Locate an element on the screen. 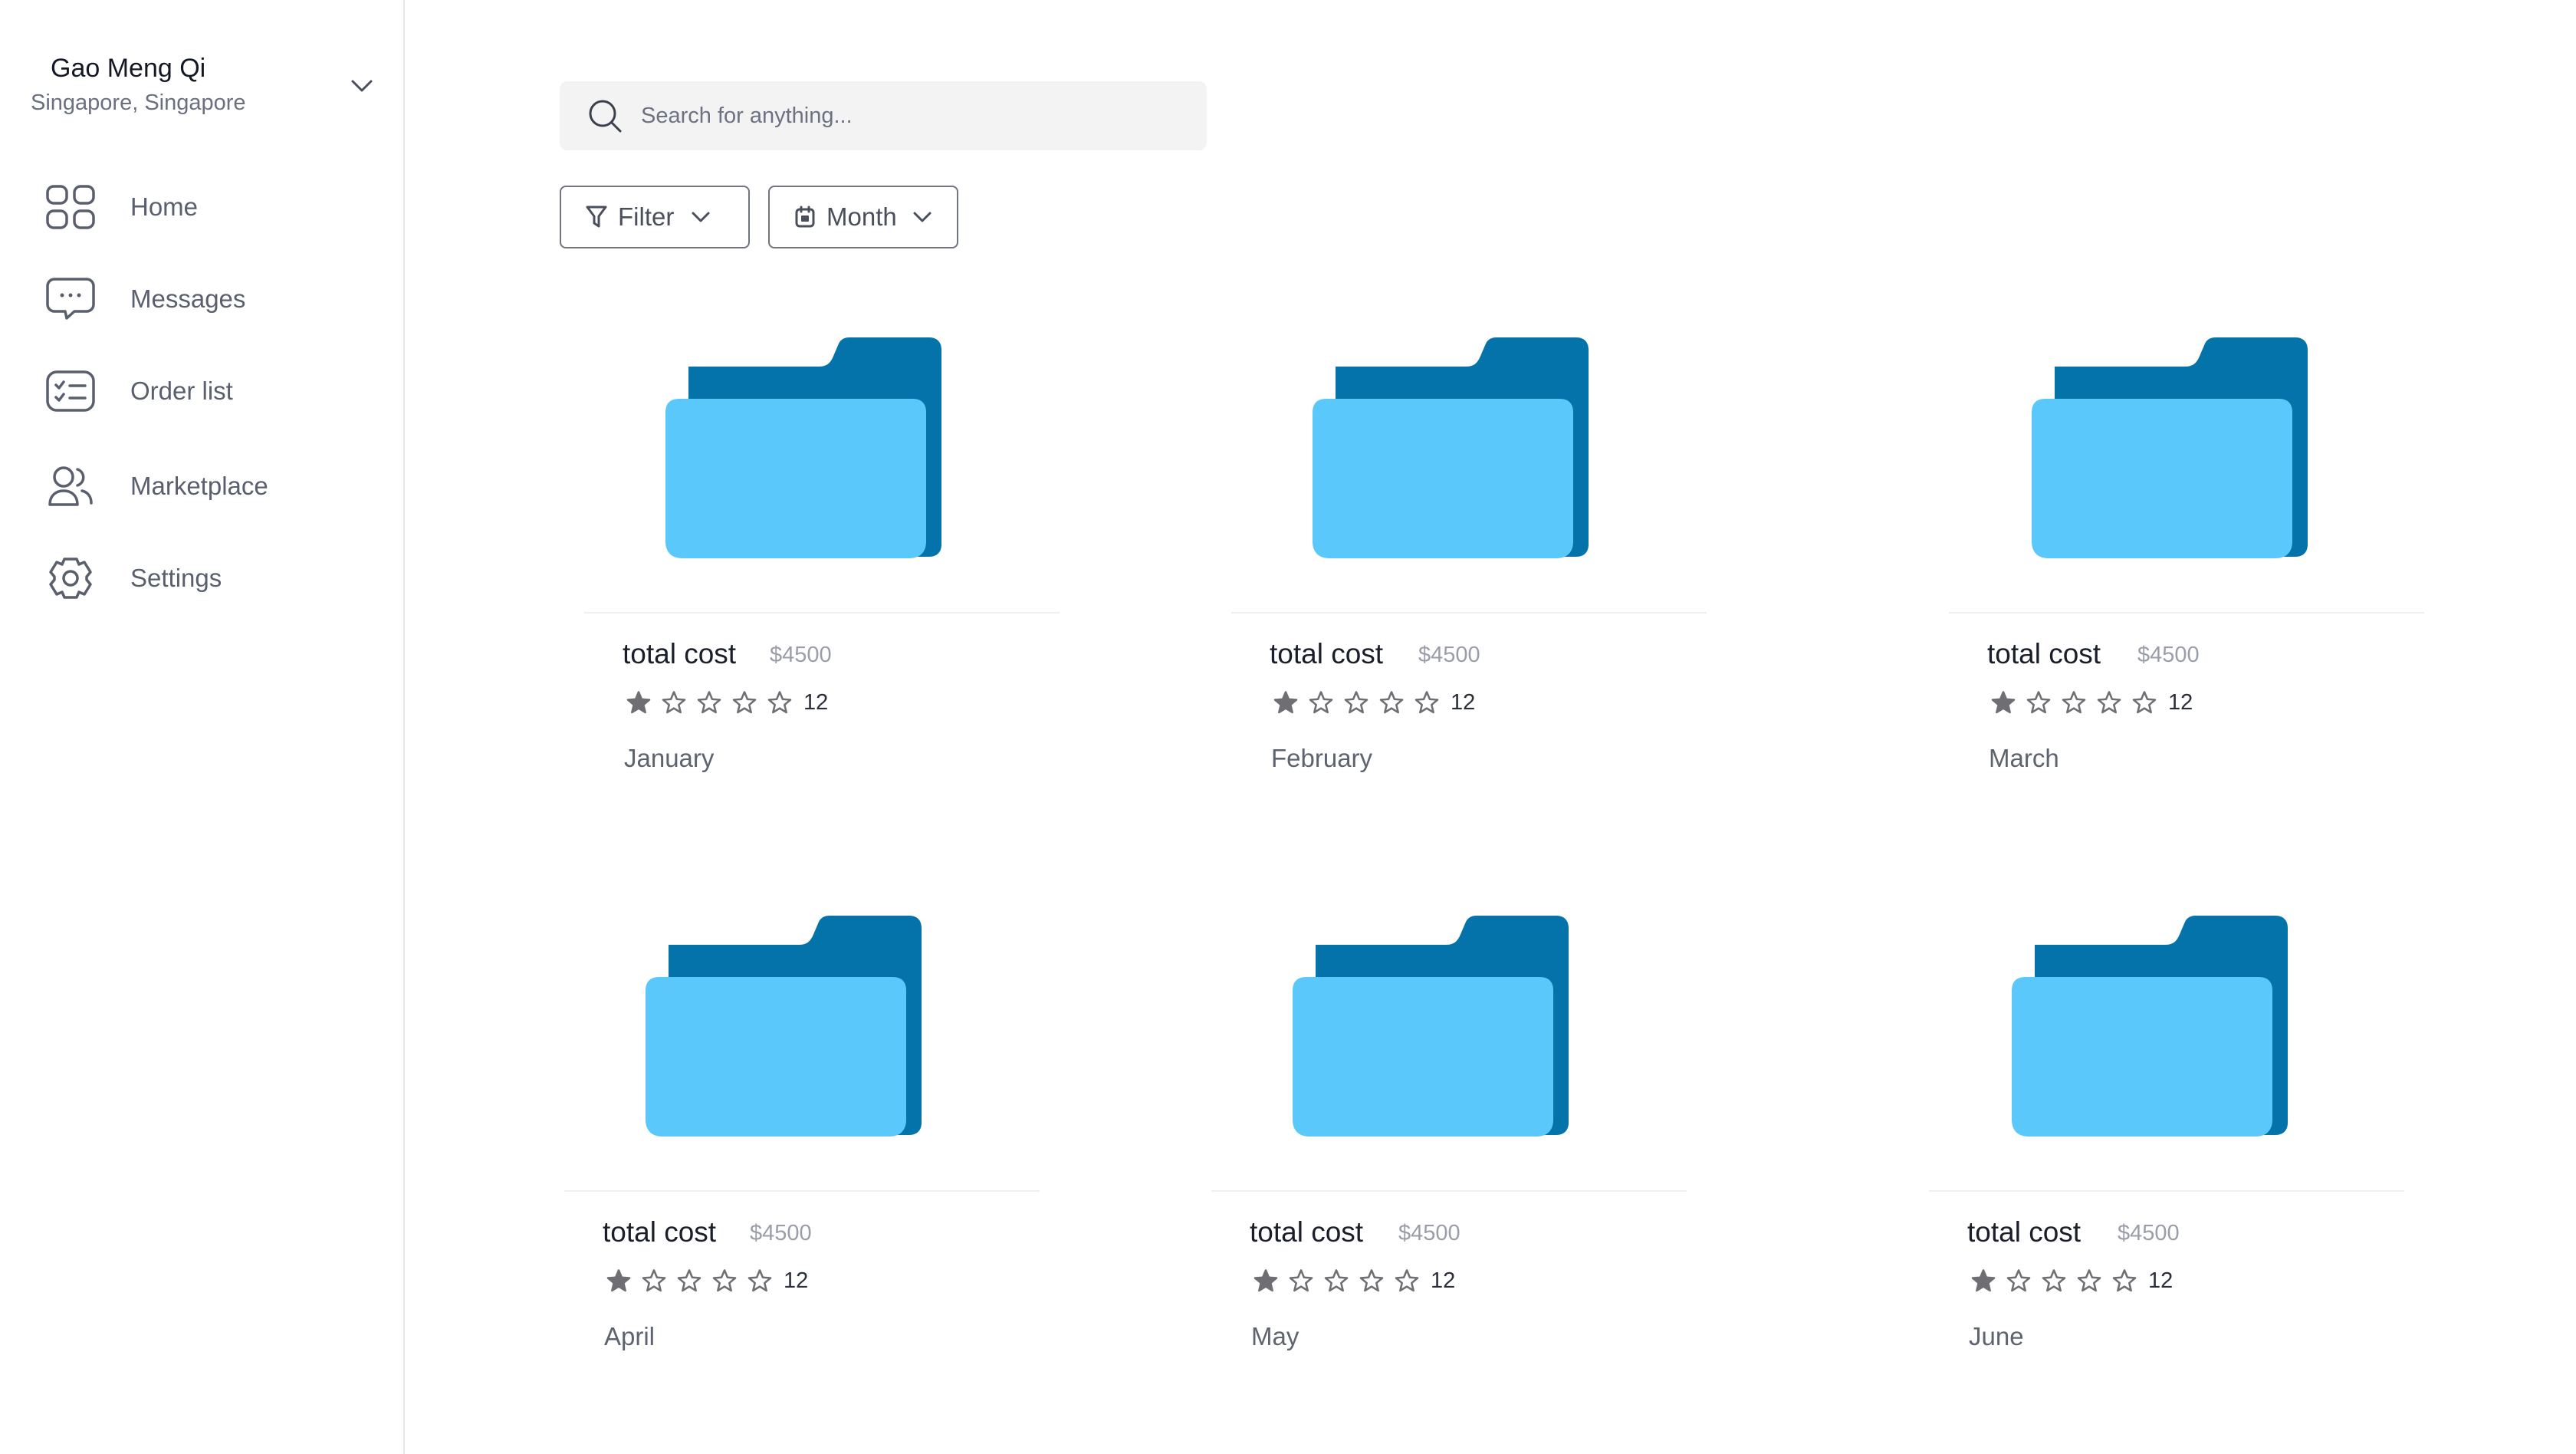 This screenshot has height=1454, width=2576. folder-card: total cost $4500 12 June is located at coordinates (2167, 1161).